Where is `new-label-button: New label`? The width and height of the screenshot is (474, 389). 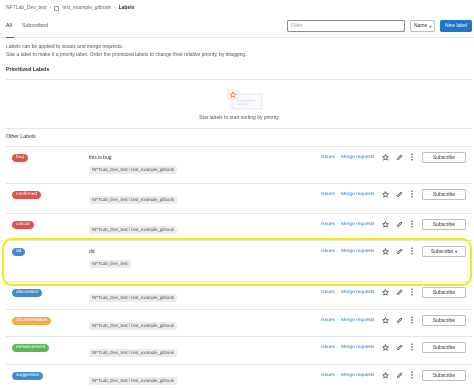 new-label-button: New label is located at coordinates (456, 26).